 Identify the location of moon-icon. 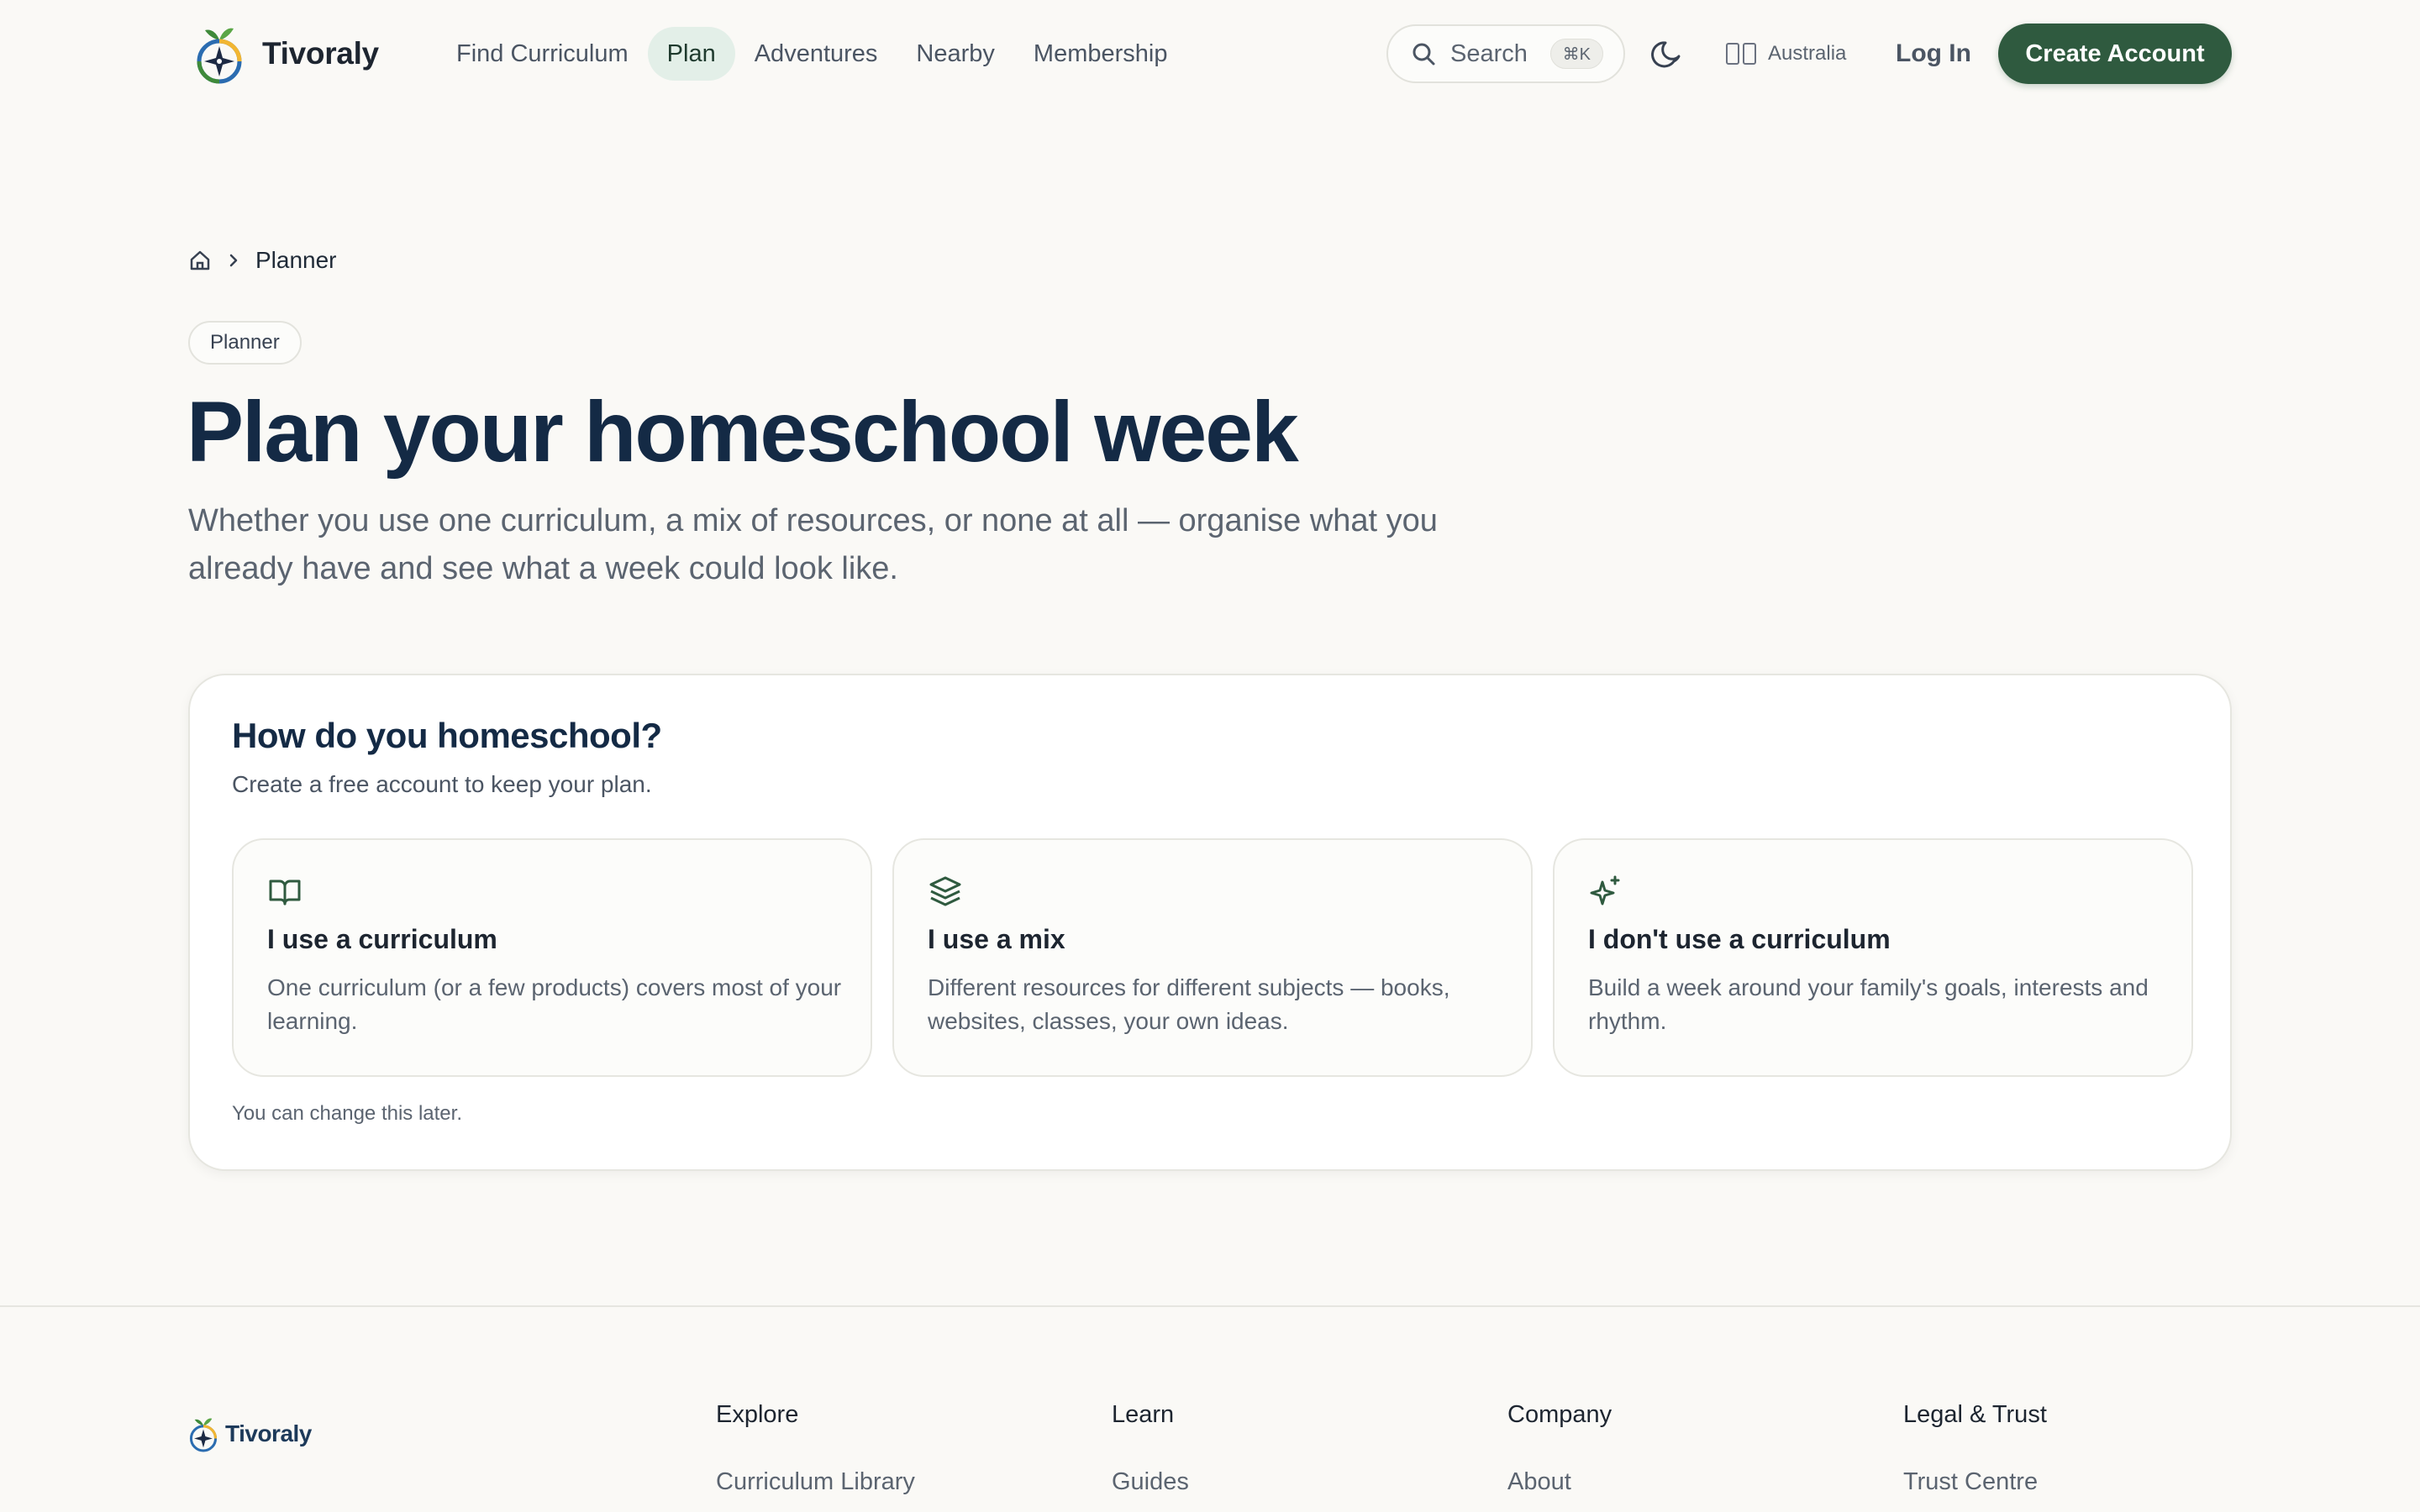
(1667, 54).